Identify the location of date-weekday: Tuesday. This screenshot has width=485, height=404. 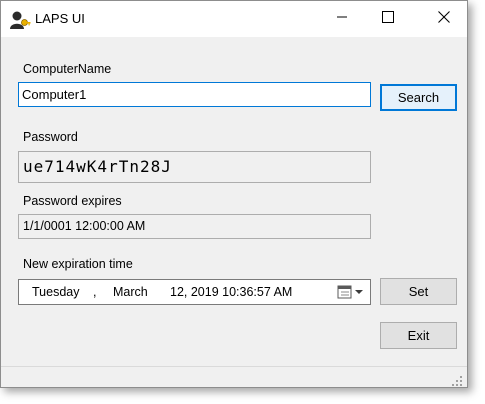
(56, 292).